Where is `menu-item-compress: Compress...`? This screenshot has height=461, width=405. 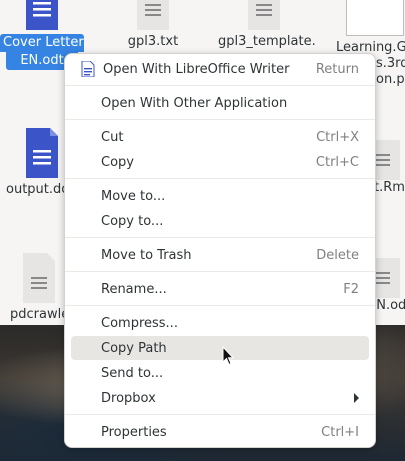
menu-item-compress: Compress... is located at coordinates (220, 323).